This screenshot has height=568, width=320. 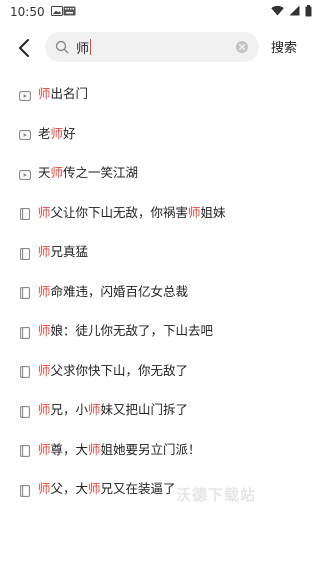 I want to click on search-box: 师, so click(x=152, y=47).